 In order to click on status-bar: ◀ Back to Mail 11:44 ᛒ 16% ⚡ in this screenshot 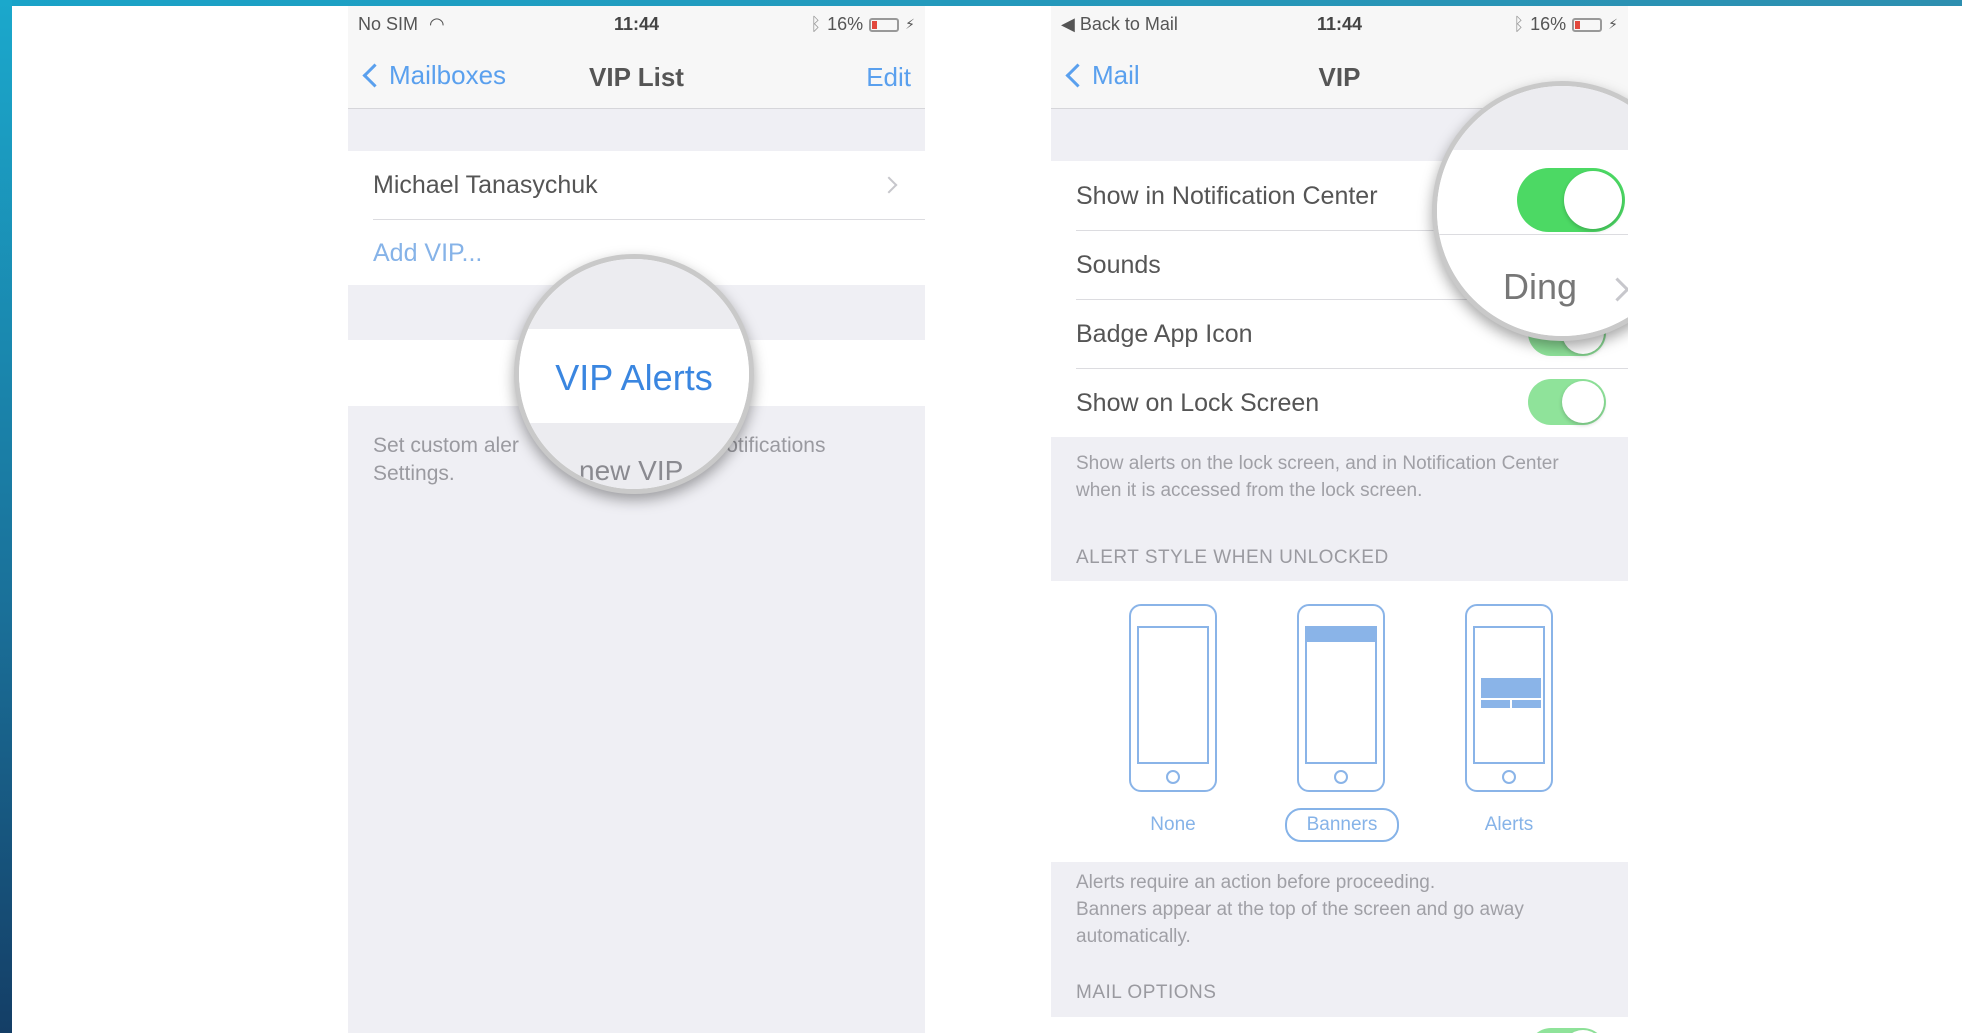, I will do `click(1339, 24)`.